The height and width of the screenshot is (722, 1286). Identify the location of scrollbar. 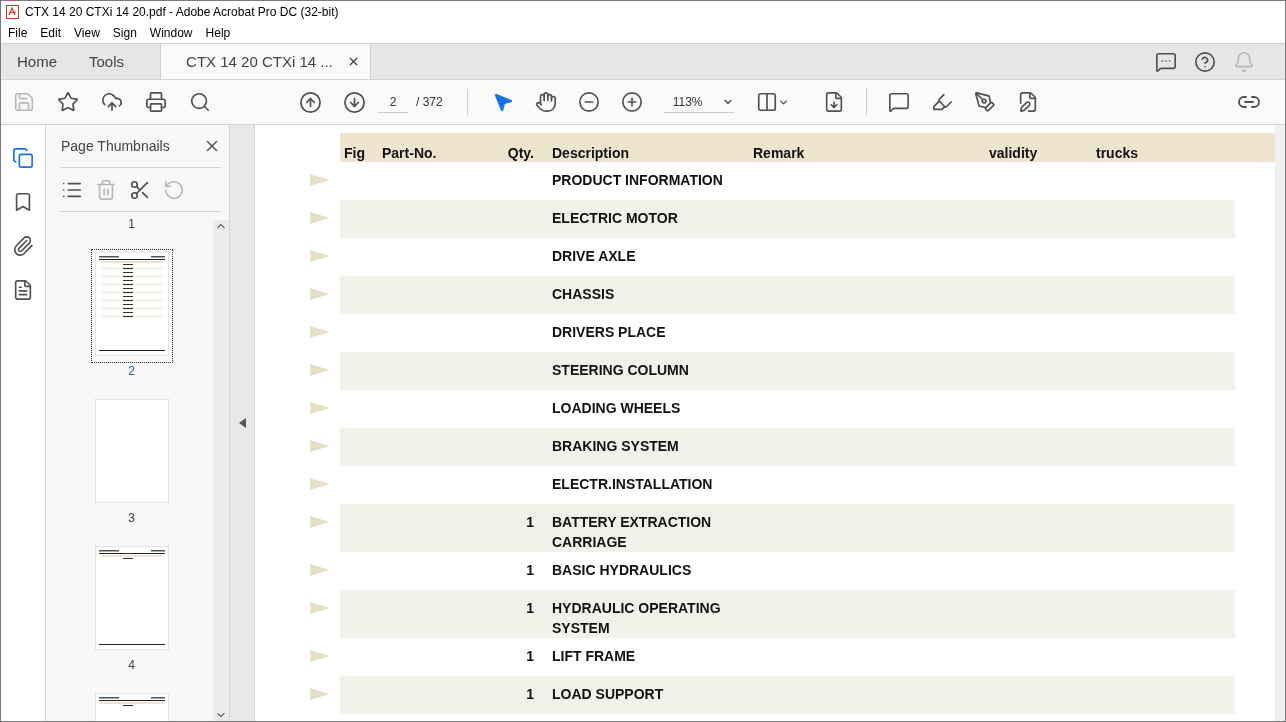
(221, 470).